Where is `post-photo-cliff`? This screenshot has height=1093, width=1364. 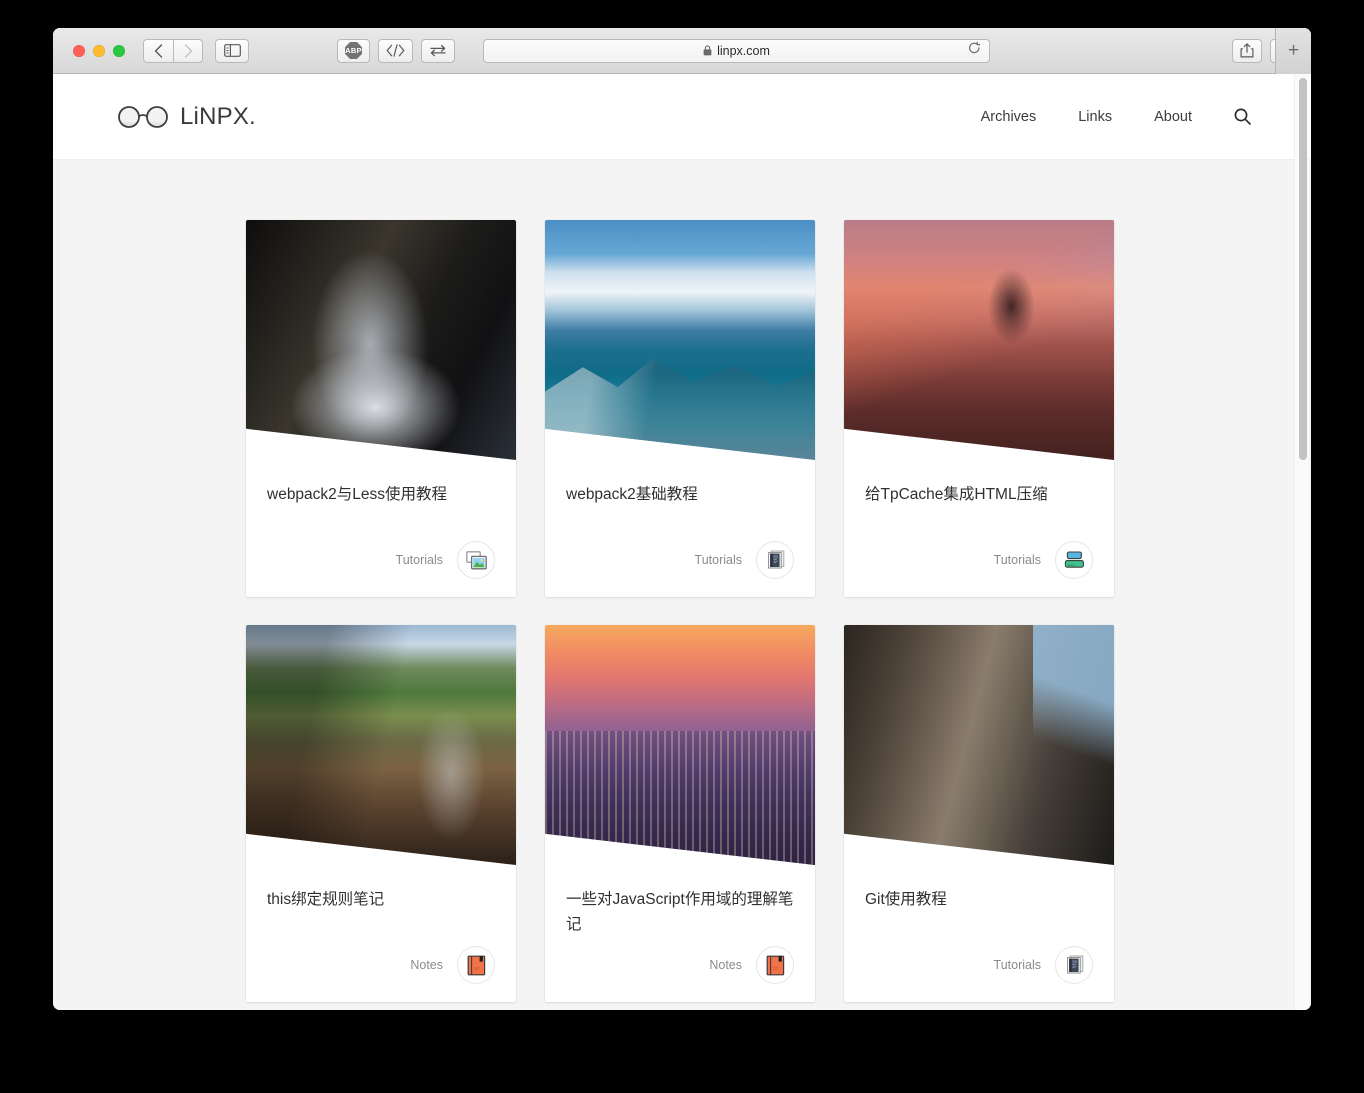
post-photo-cliff is located at coordinates (979, 745).